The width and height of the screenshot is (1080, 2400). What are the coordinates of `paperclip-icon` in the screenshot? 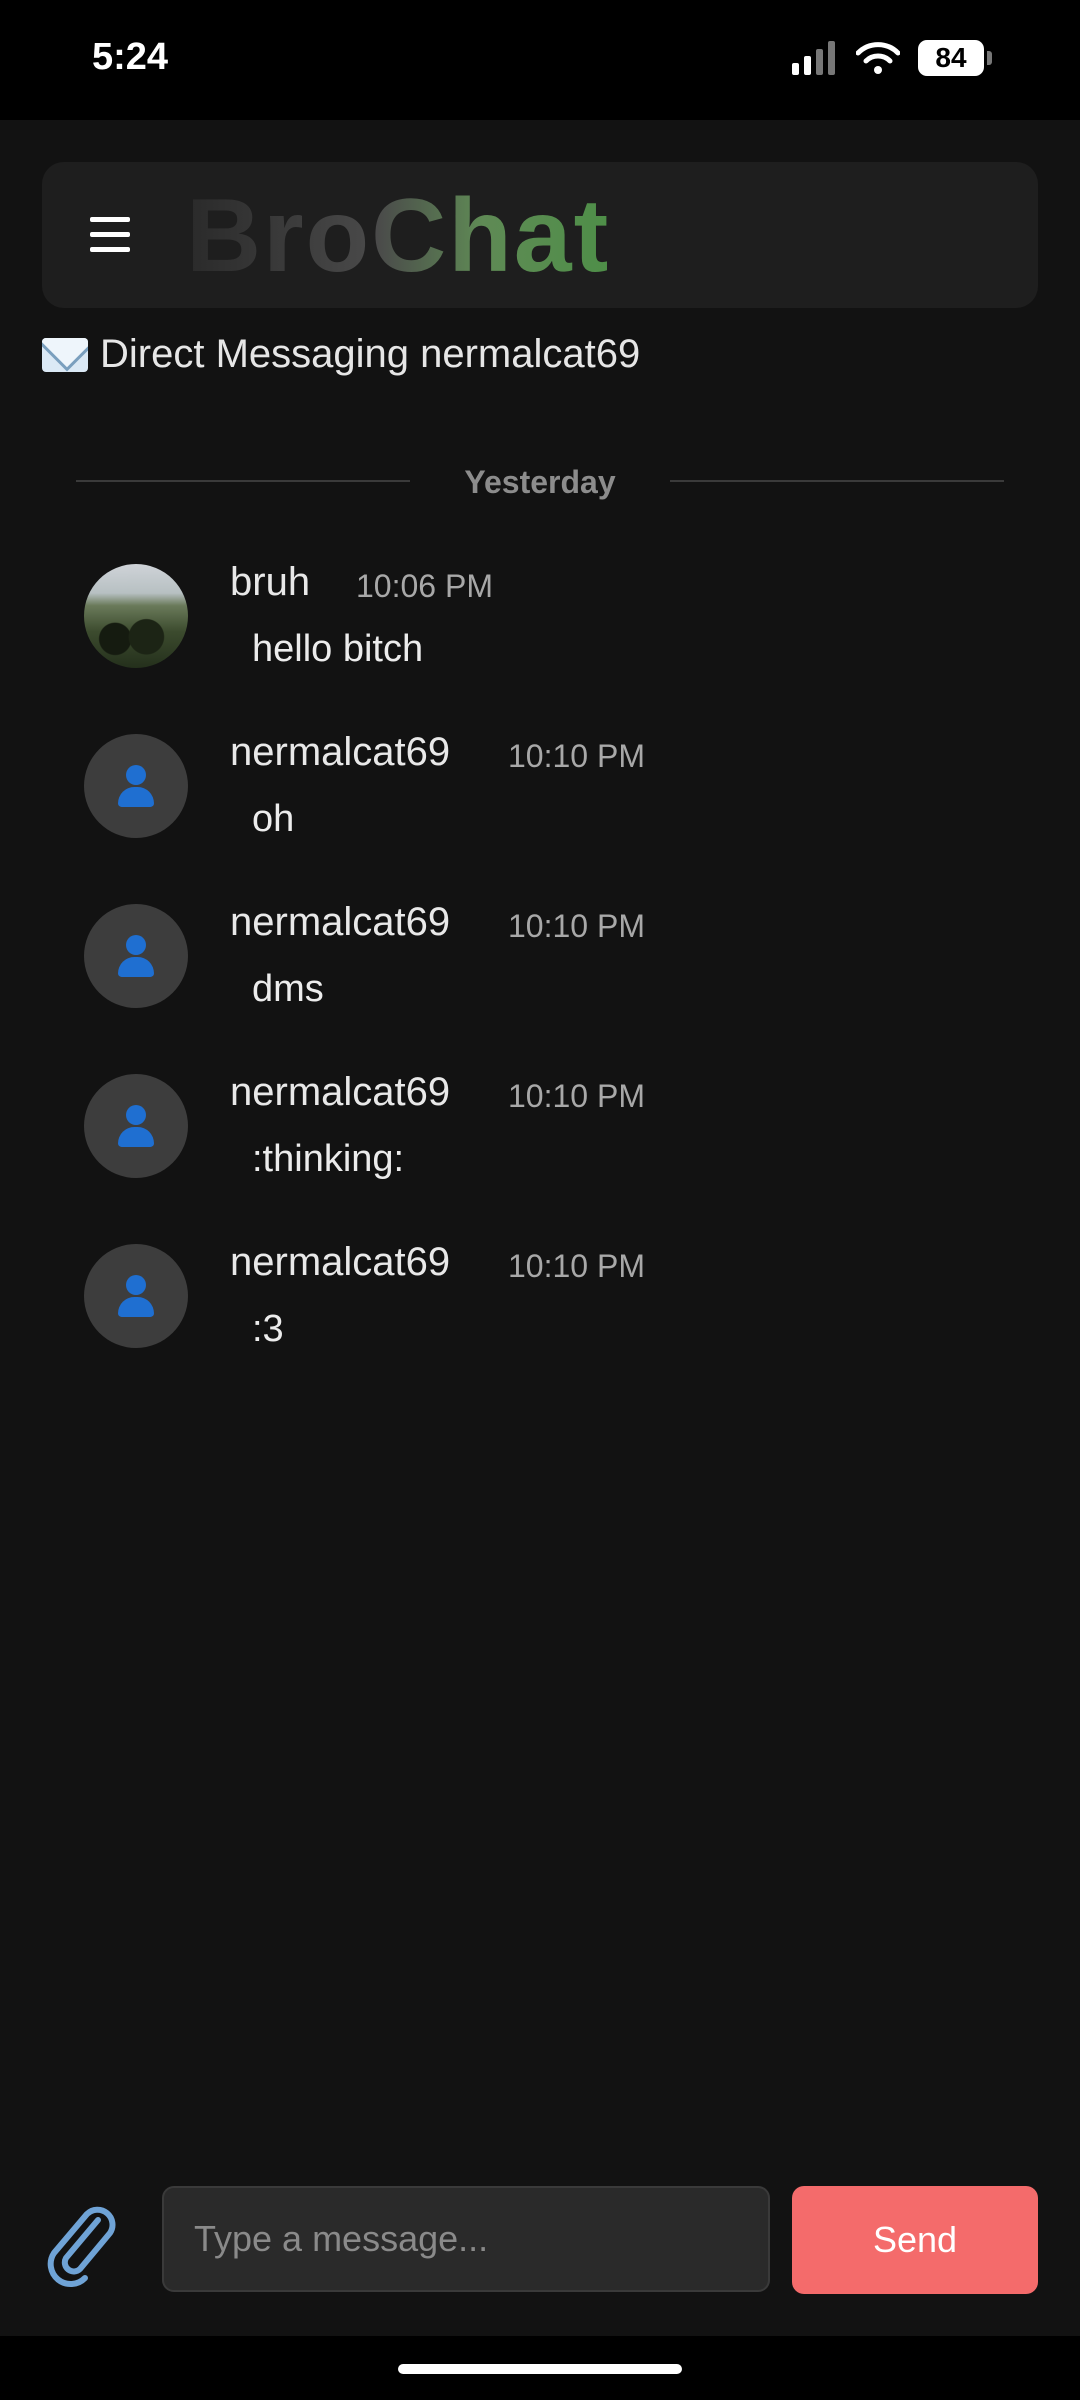 It's located at (80, 2243).